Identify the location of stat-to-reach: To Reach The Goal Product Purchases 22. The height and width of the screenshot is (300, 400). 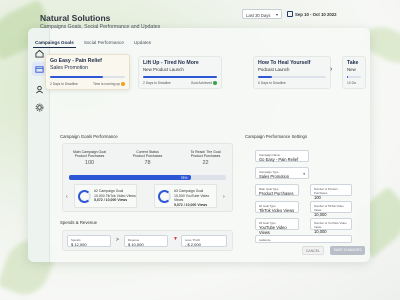
(205, 158).